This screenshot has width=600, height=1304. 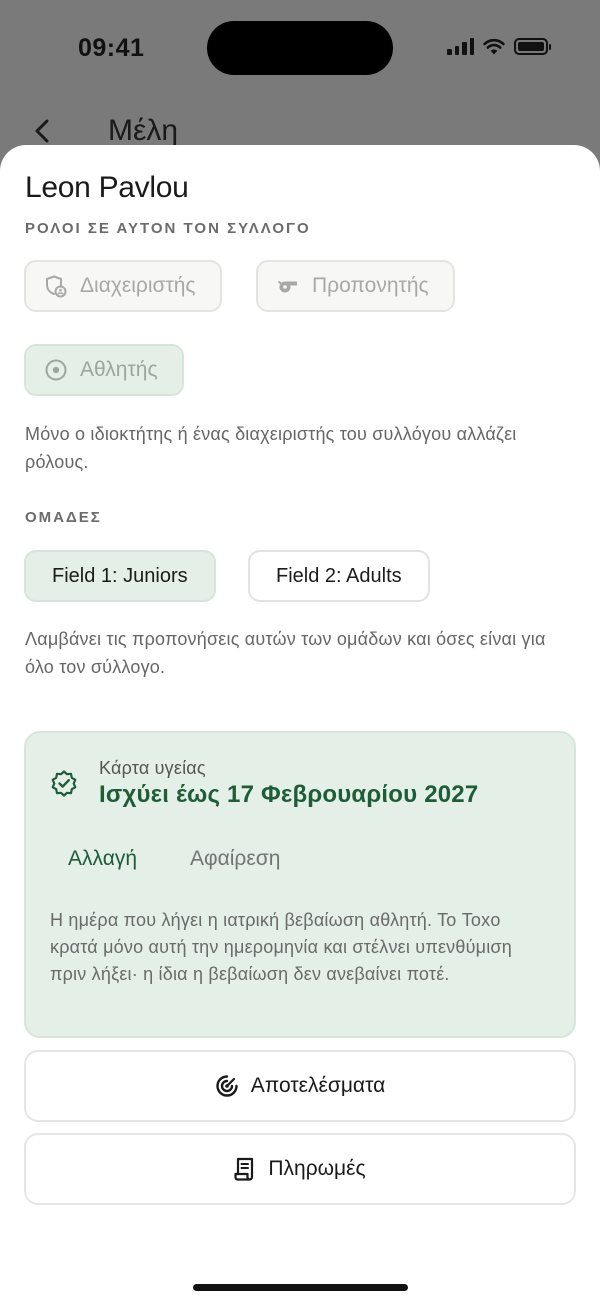 I want to click on status-bar: 09:41, so click(x=300, y=50).